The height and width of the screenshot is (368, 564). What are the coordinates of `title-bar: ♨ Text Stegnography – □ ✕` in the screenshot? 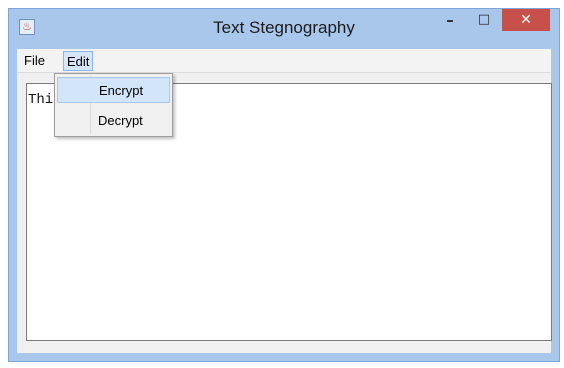 It's located at (284, 28).